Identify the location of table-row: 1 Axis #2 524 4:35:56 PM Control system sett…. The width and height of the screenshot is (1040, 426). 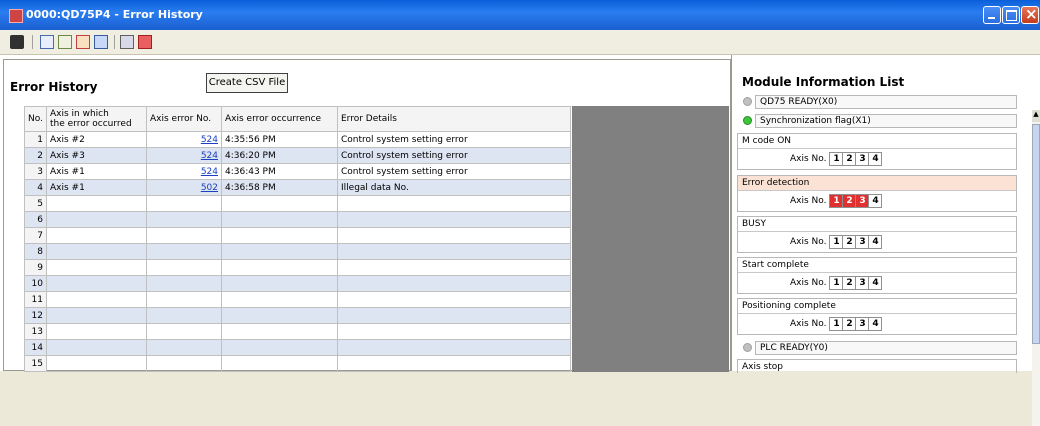
(297, 139).